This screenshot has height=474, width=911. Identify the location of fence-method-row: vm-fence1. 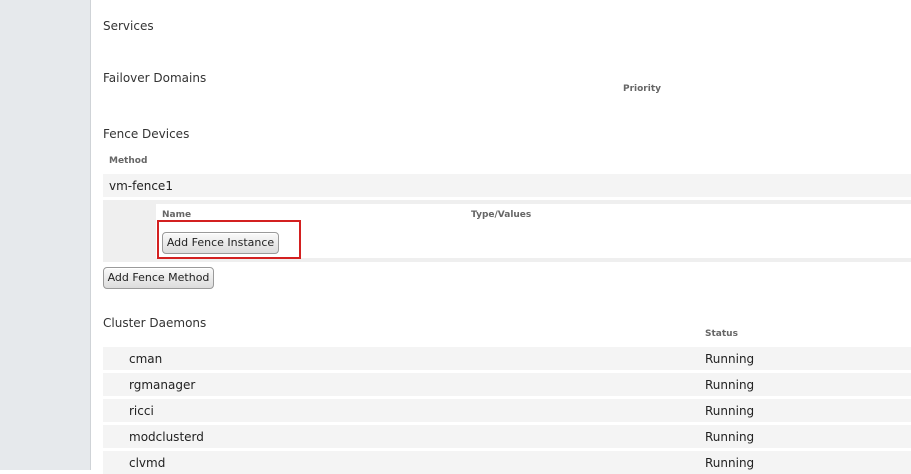
(507, 185).